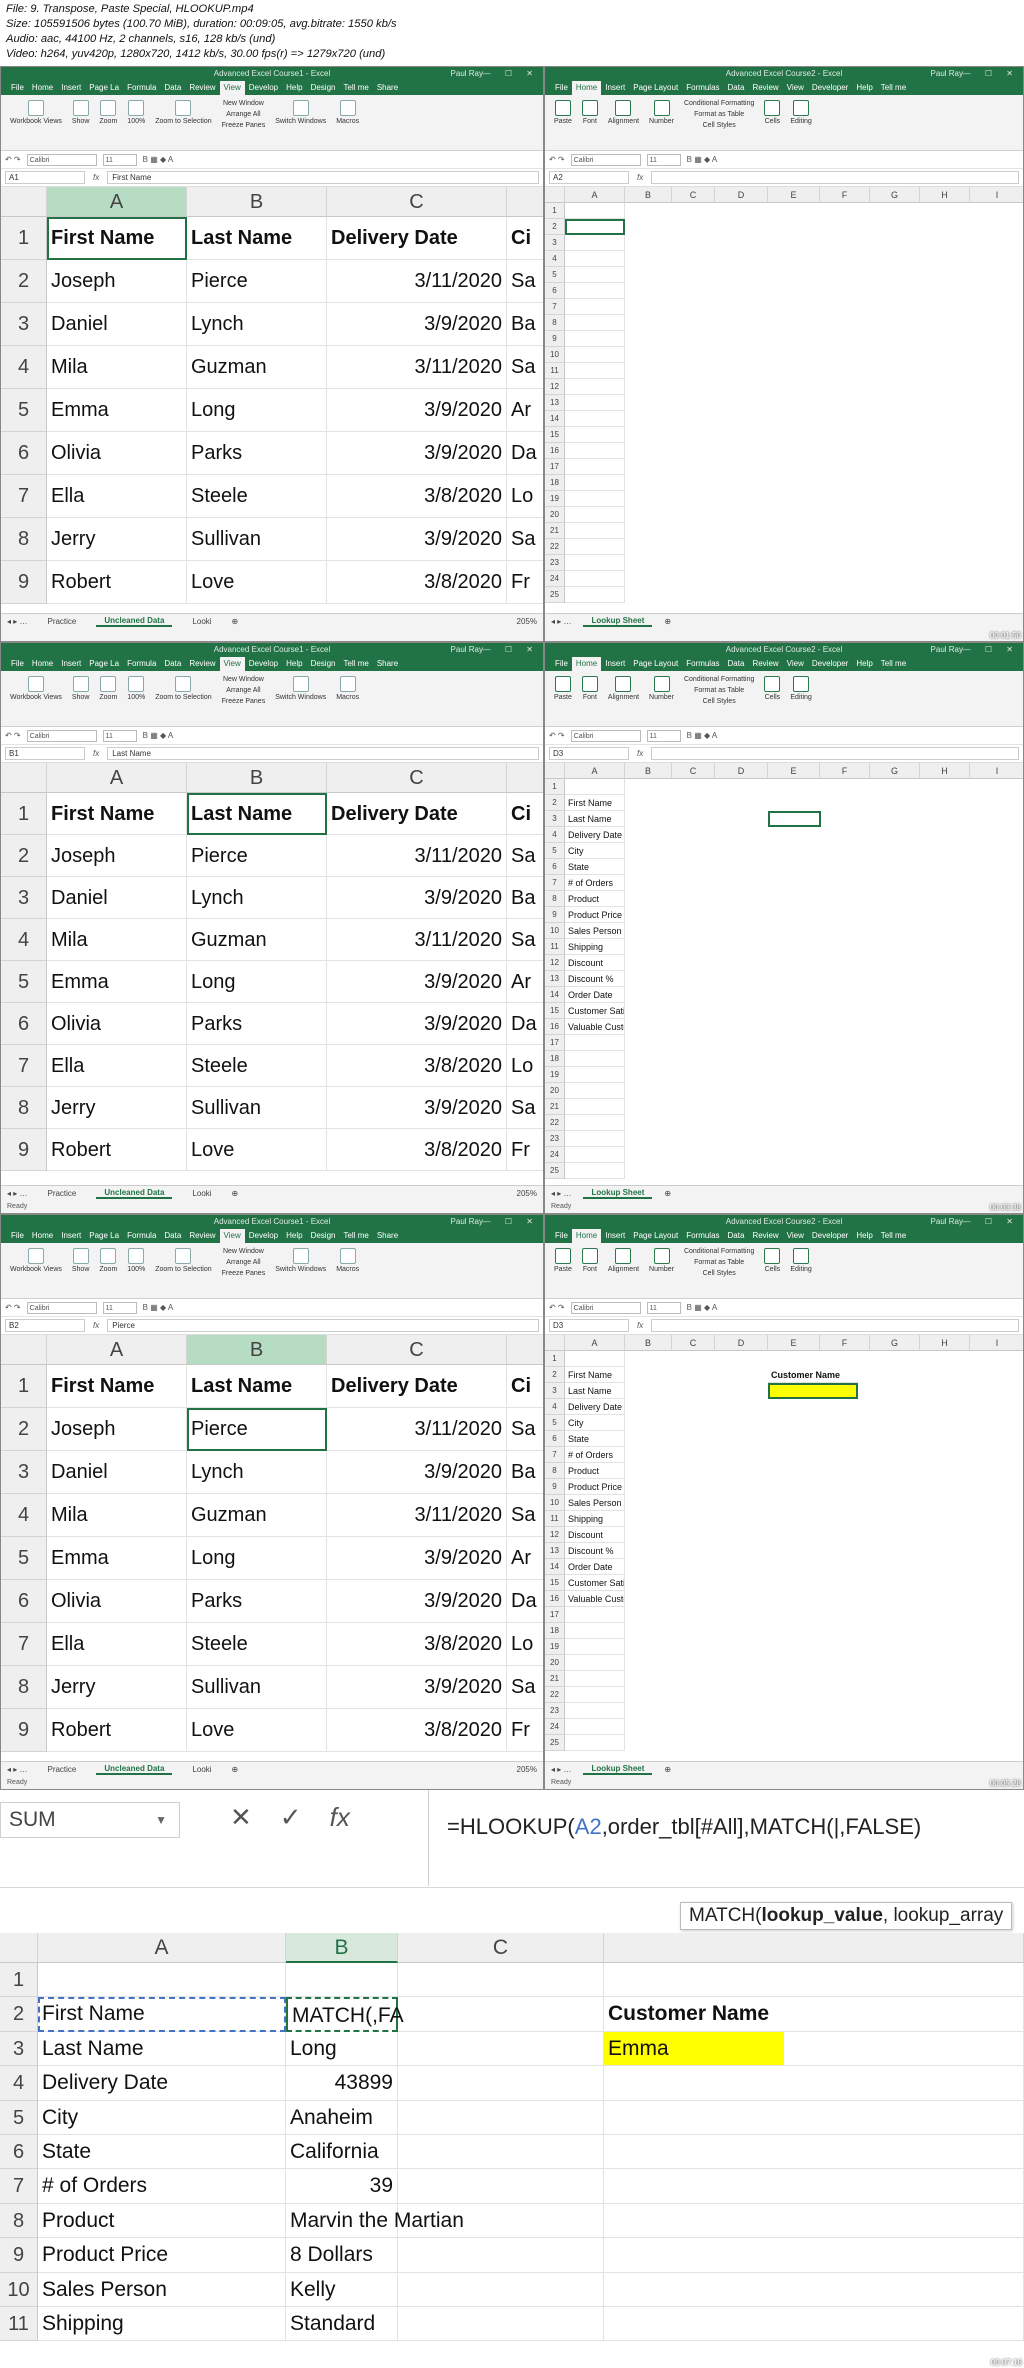 The image size is (1024, 2368). I want to click on column-header: G, so click(895, 1343).